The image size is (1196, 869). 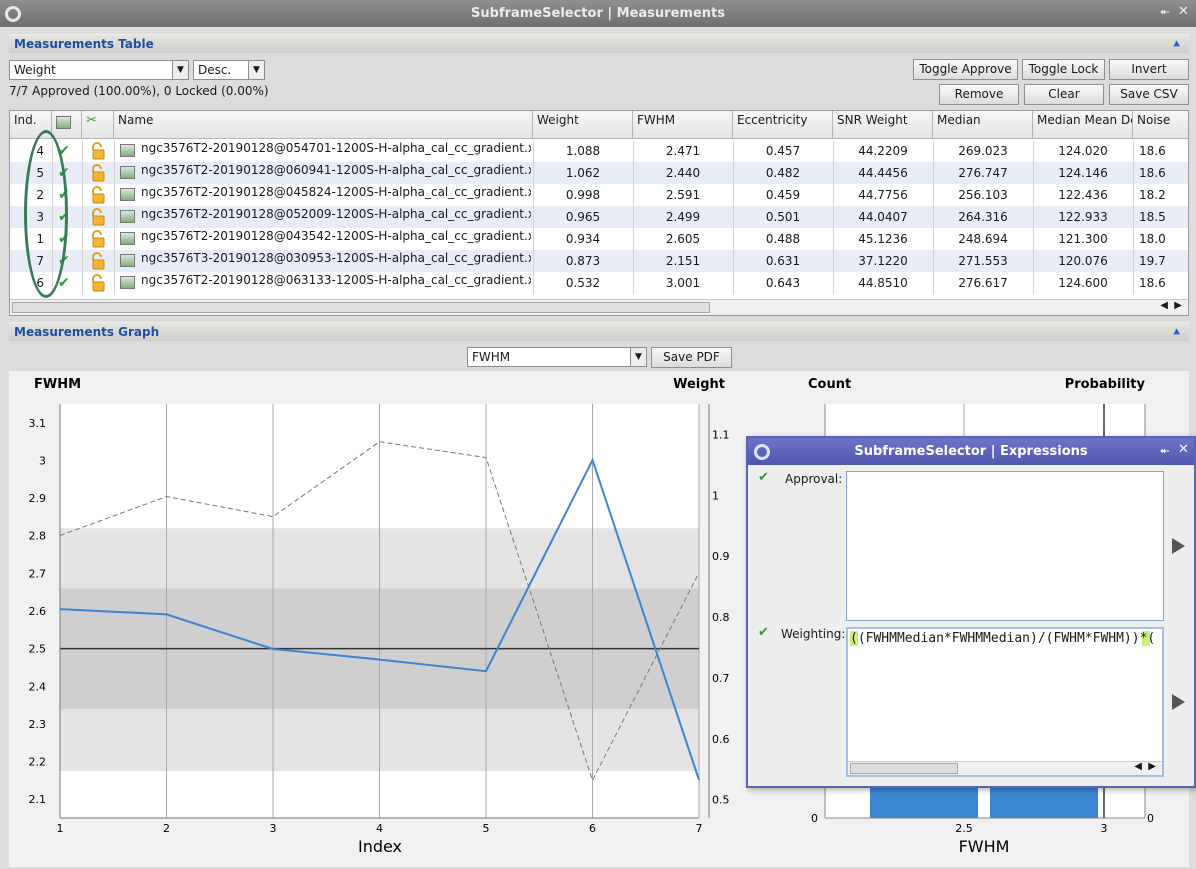 What do you see at coordinates (1150, 818) in the screenshot?
I see `hist-y2-tick: 0` at bounding box center [1150, 818].